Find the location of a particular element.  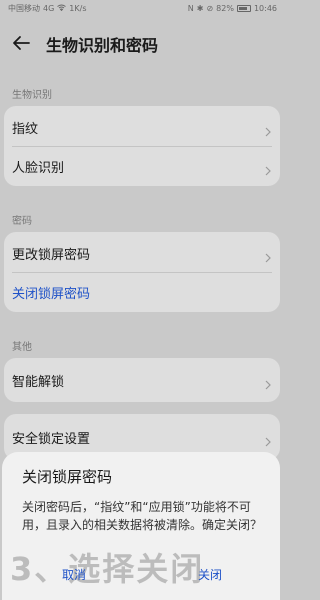

wifi-icon is located at coordinates (62, 8).